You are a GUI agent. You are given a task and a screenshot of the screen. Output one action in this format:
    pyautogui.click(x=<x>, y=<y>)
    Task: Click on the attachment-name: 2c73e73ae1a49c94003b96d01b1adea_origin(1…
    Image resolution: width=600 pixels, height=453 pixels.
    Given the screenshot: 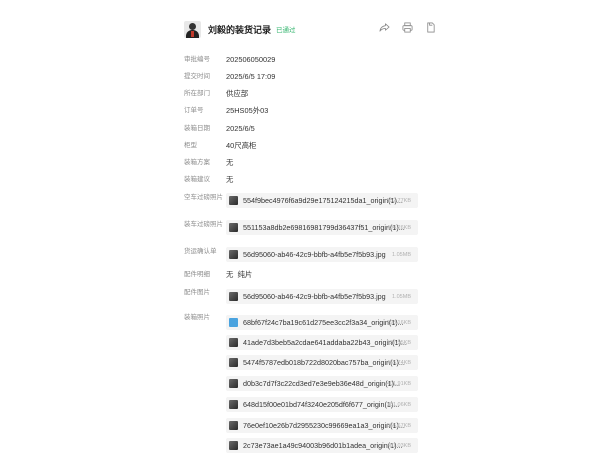 What is the action you would take?
    pyautogui.click(x=323, y=445)
    